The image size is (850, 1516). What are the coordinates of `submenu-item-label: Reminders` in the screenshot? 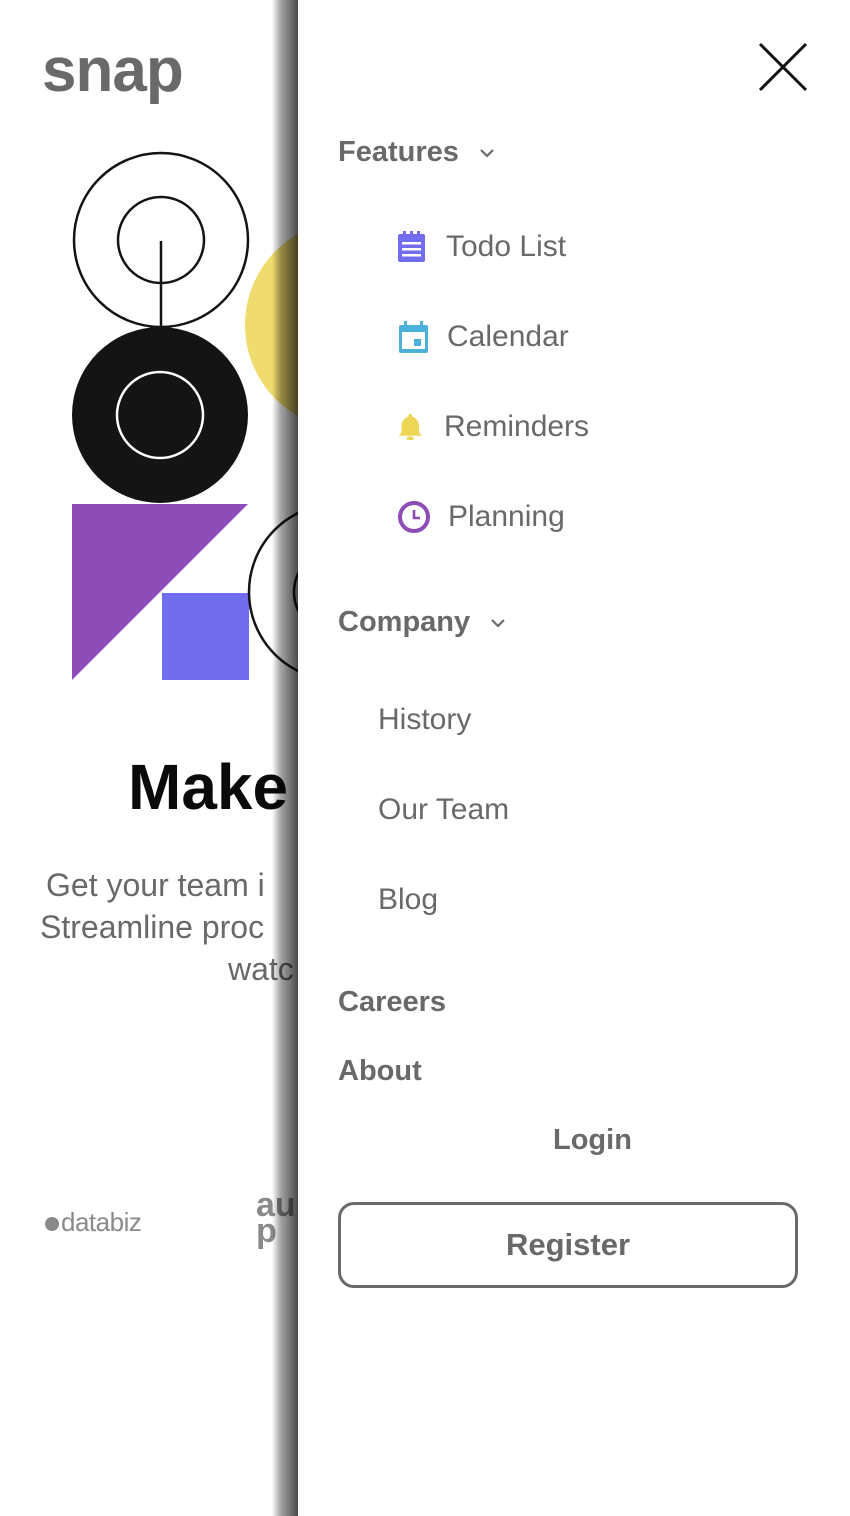 It's located at (517, 426).